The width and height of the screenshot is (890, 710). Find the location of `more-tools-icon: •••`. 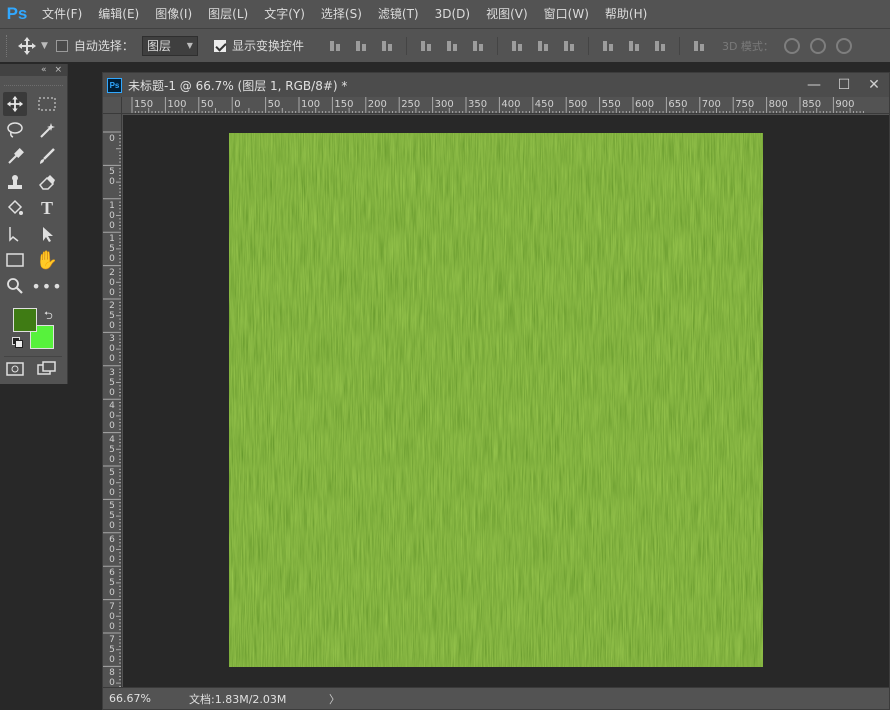

more-tools-icon: ••• is located at coordinates (46, 286).